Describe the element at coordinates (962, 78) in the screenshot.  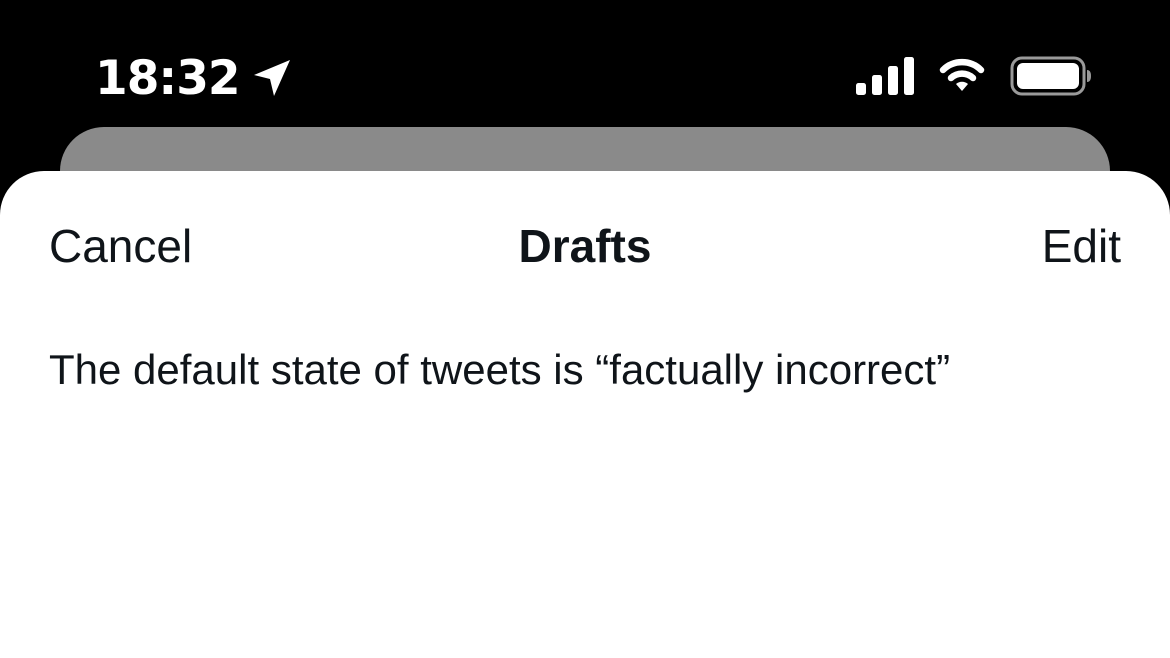
I see `wifi-icon` at that location.